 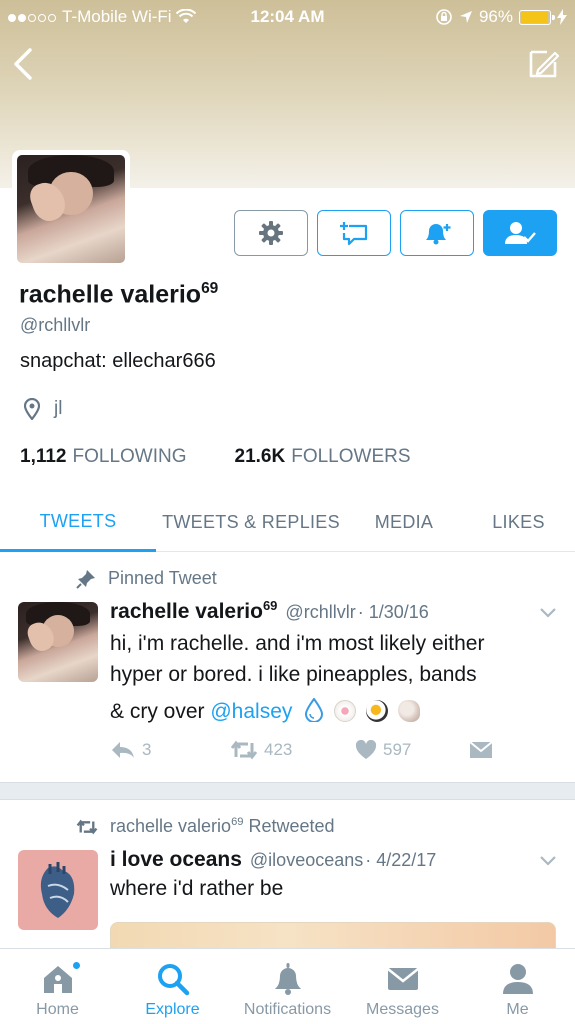 What do you see at coordinates (85, 579) in the screenshot?
I see `pin-icon` at bounding box center [85, 579].